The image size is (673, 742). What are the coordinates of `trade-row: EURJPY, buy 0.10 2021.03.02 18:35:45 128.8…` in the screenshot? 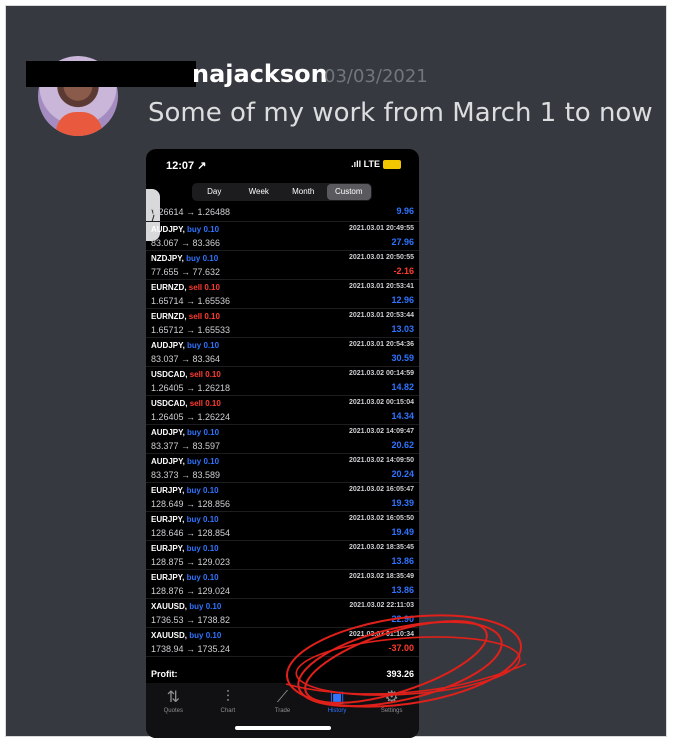 It's located at (282, 555).